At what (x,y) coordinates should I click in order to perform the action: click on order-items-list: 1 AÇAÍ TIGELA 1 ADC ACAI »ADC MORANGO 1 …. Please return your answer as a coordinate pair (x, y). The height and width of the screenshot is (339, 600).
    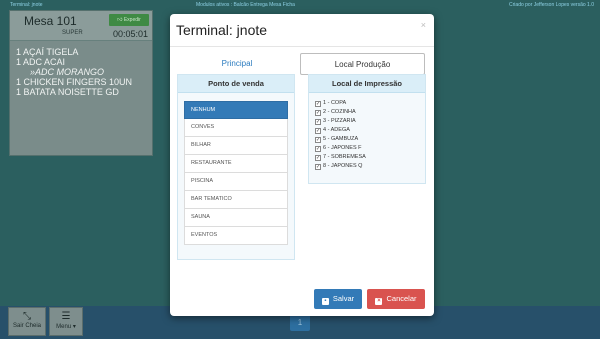
    Looking at the image, I should click on (81, 69).